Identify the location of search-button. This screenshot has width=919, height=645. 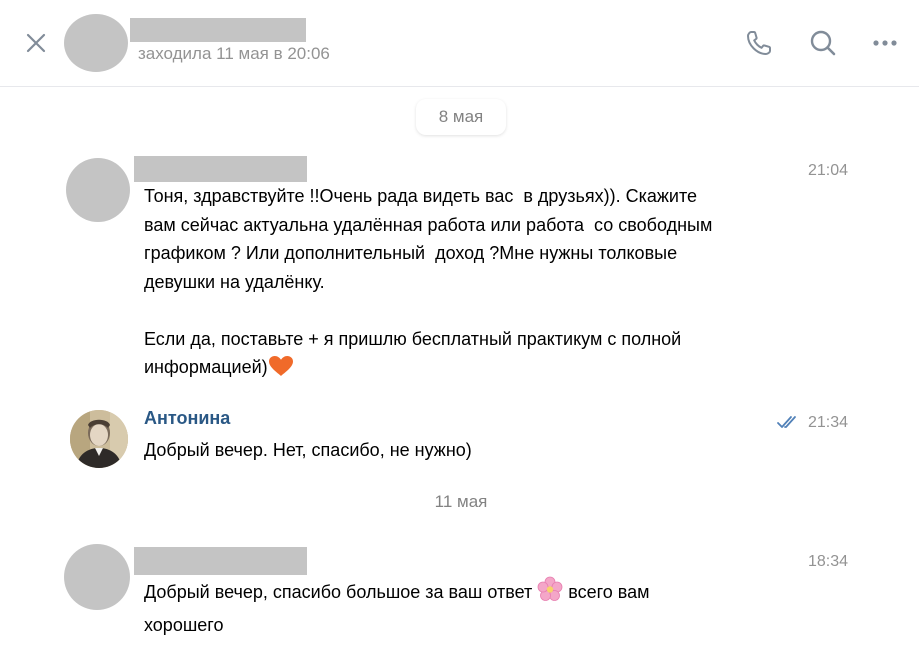
(823, 43).